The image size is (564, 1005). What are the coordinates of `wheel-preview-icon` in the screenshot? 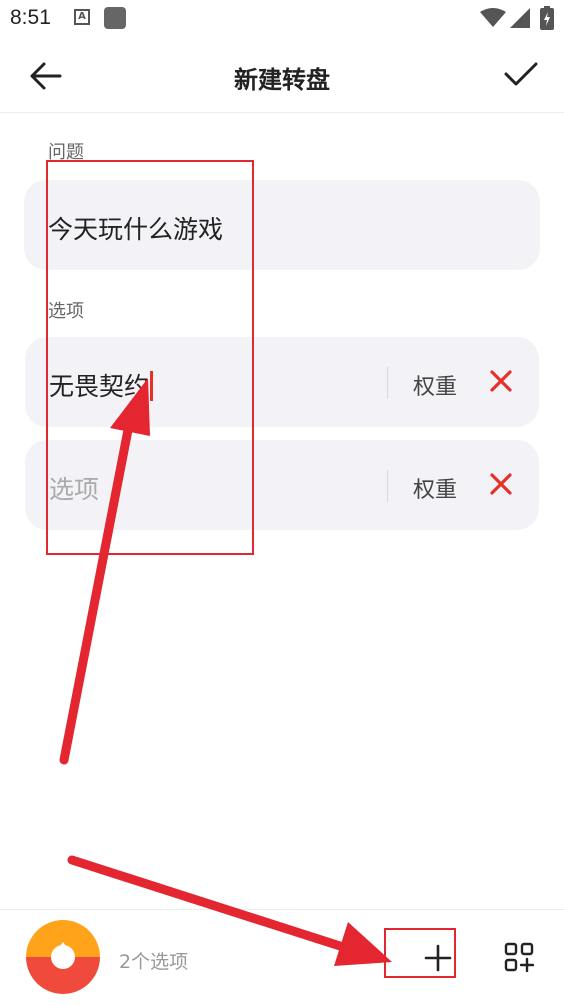 It's located at (63, 957).